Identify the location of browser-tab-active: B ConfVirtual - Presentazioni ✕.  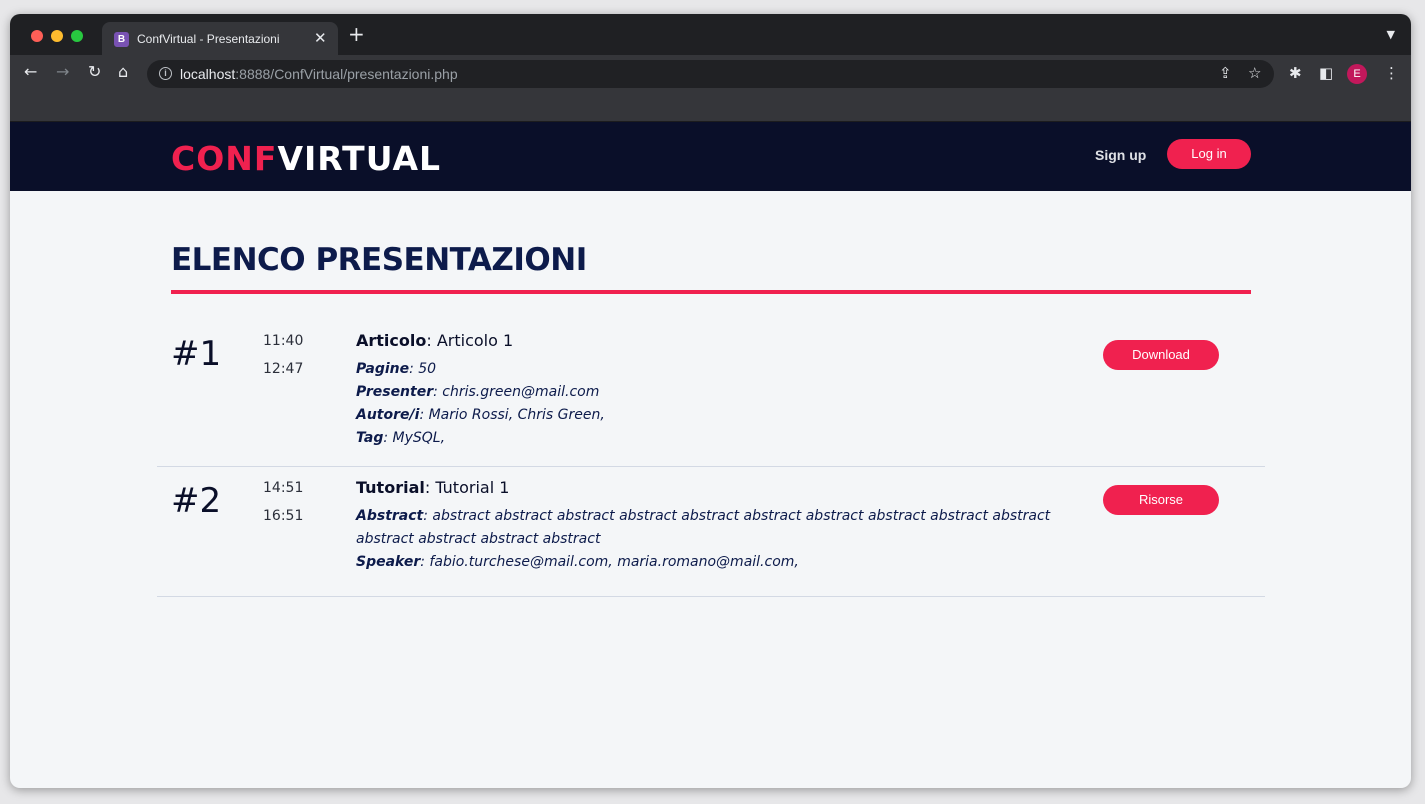
(220, 38).